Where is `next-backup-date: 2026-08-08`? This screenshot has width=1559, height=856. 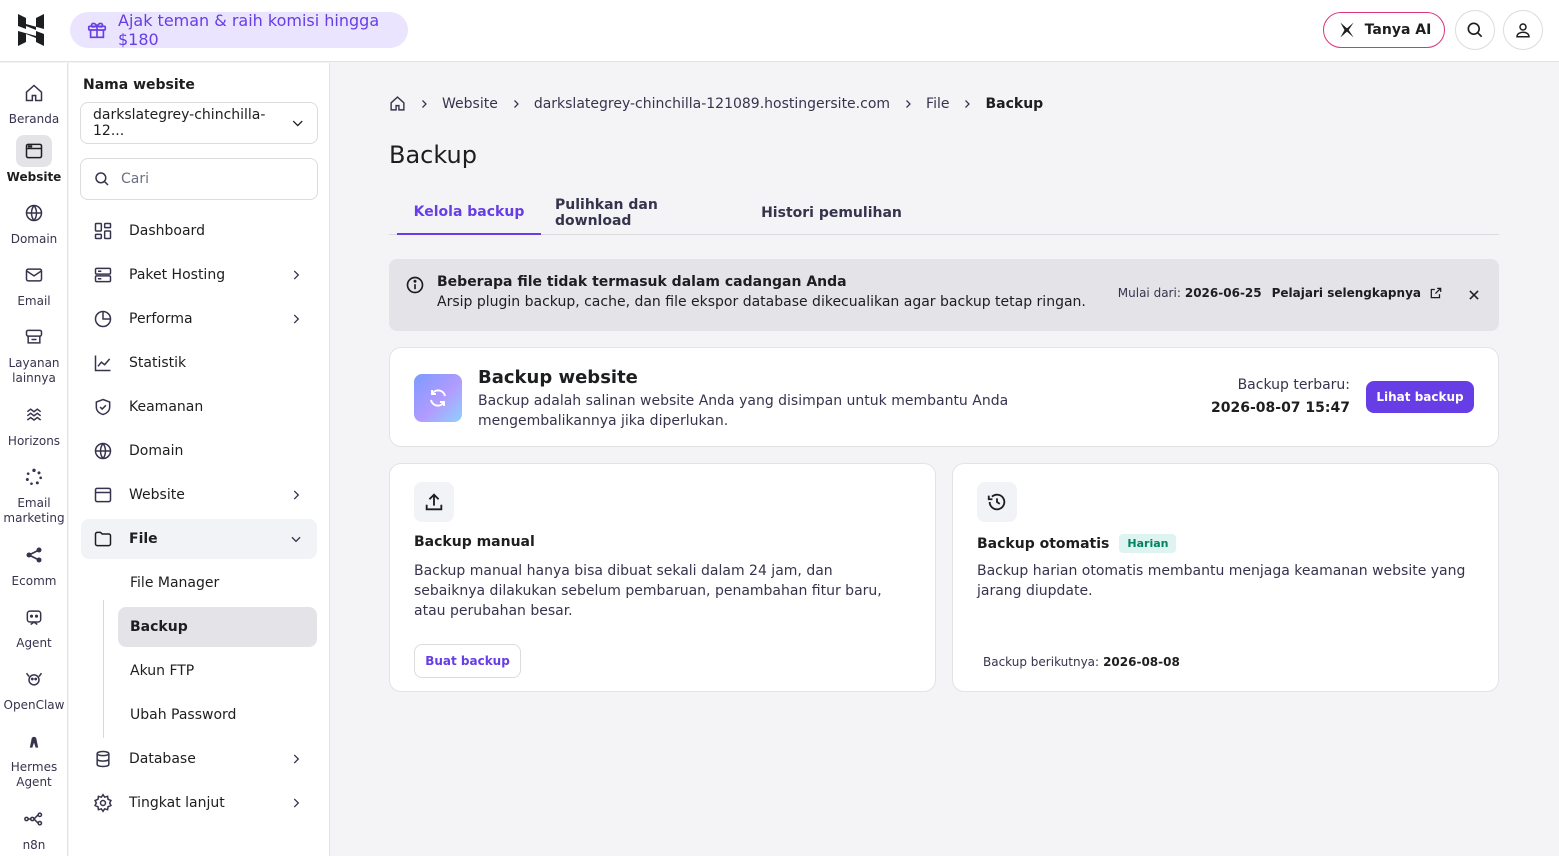
next-backup-date: 2026-08-08 is located at coordinates (1141, 662).